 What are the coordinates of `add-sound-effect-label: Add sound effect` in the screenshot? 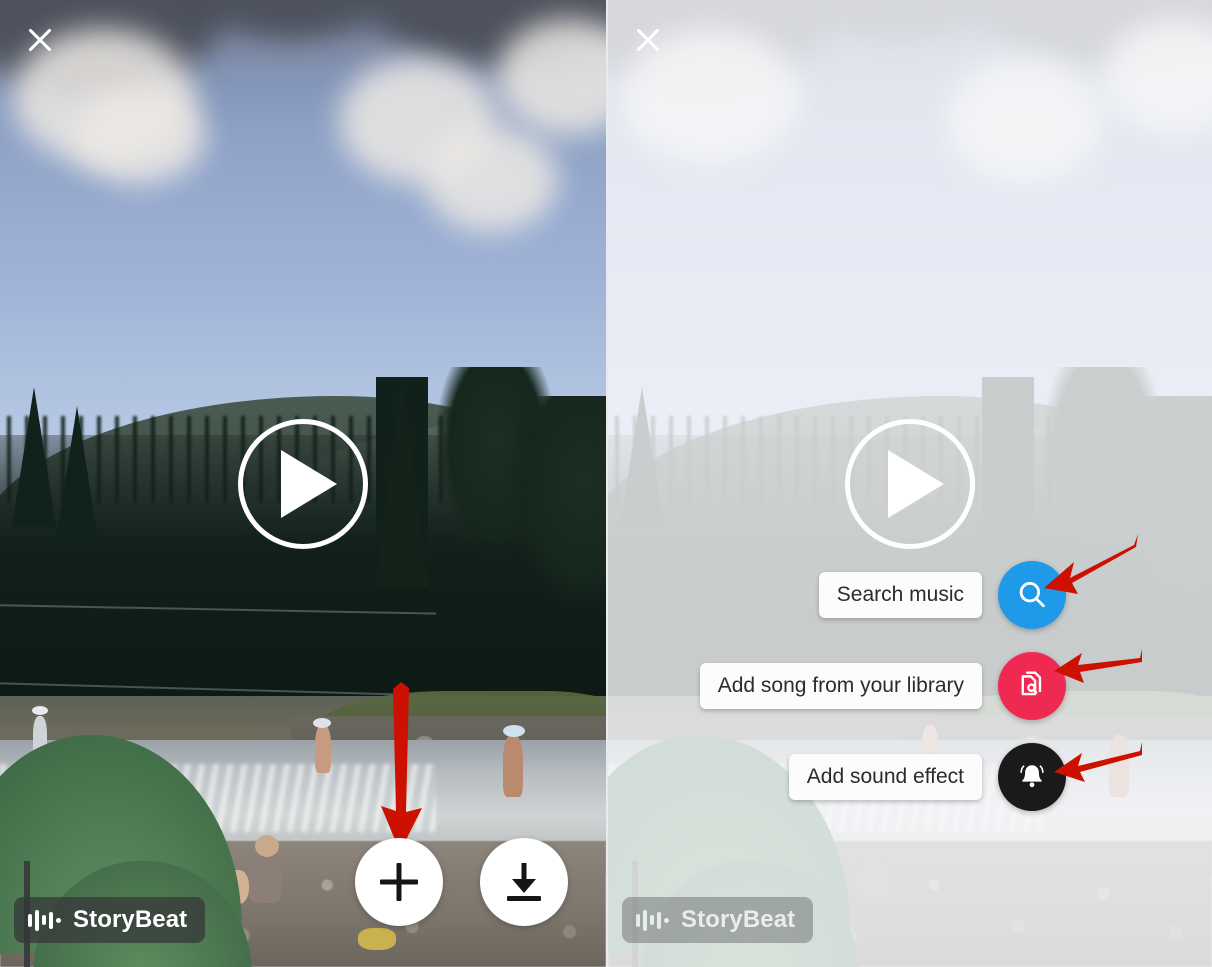 It's located at (885, 777).